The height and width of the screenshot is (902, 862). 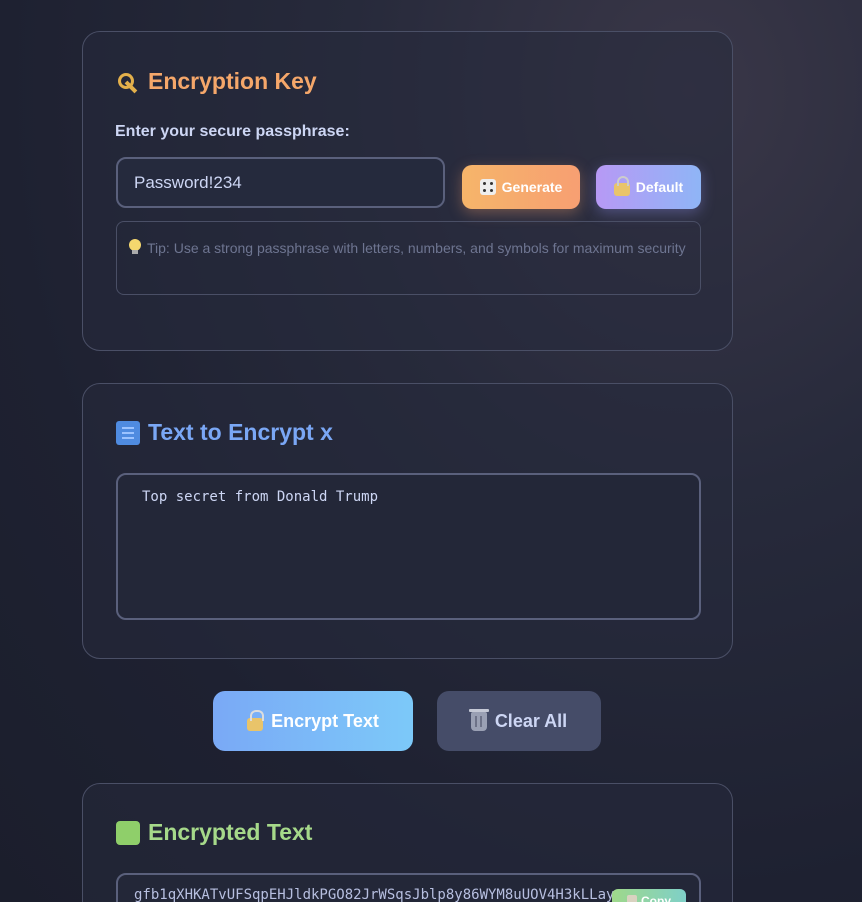 I want to click on copy-button: Copy, so click(x=649, y=895).